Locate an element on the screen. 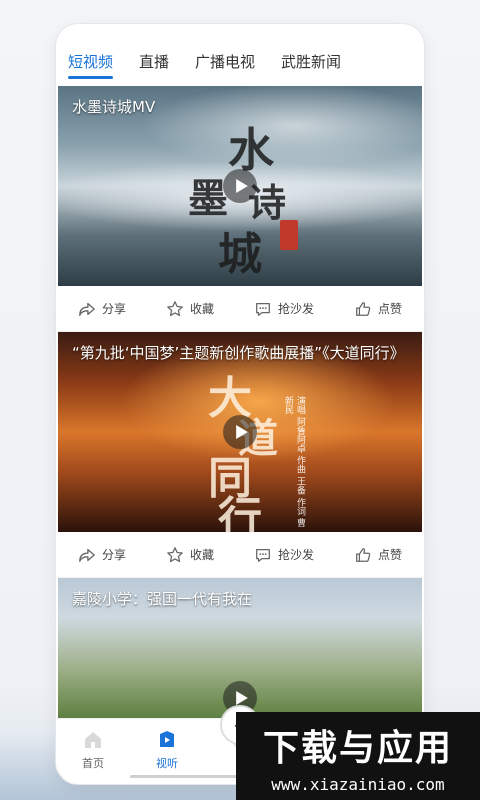  video-title: “第九批‘中国梦’主题新创作歌曲展播”《大道同行》 is located at coordinates (238, 353).